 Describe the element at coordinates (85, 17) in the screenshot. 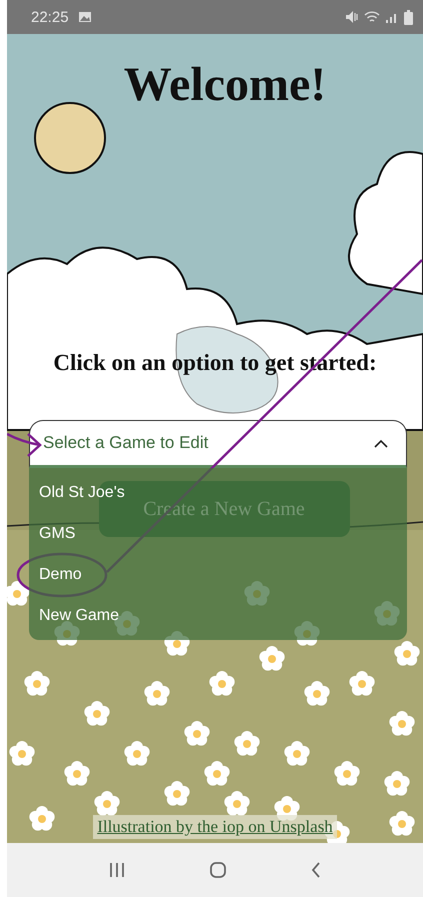

I see `image-icon` at that location.